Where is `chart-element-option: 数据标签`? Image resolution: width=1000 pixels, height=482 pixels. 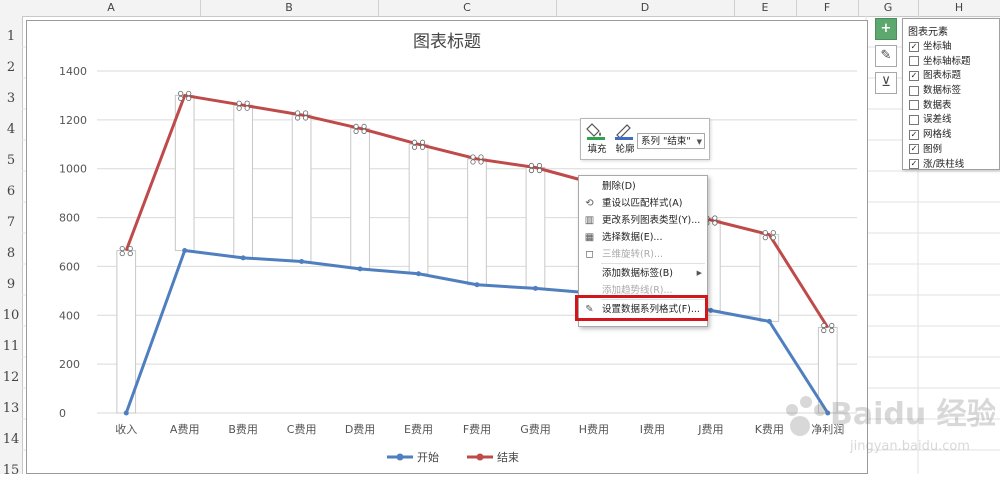 chart-element-option: 数据标签 is located at coordinates (951, 91).